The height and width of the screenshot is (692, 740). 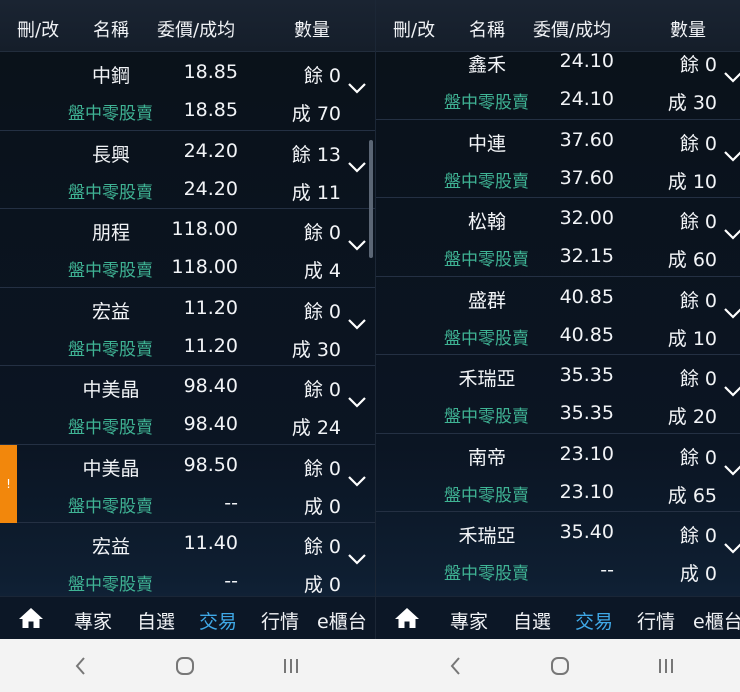 I want to click on order-row: 中鋼 18.85 餘 0 盤中零股賣 18.85 成 70, so click(x=187, y=91).